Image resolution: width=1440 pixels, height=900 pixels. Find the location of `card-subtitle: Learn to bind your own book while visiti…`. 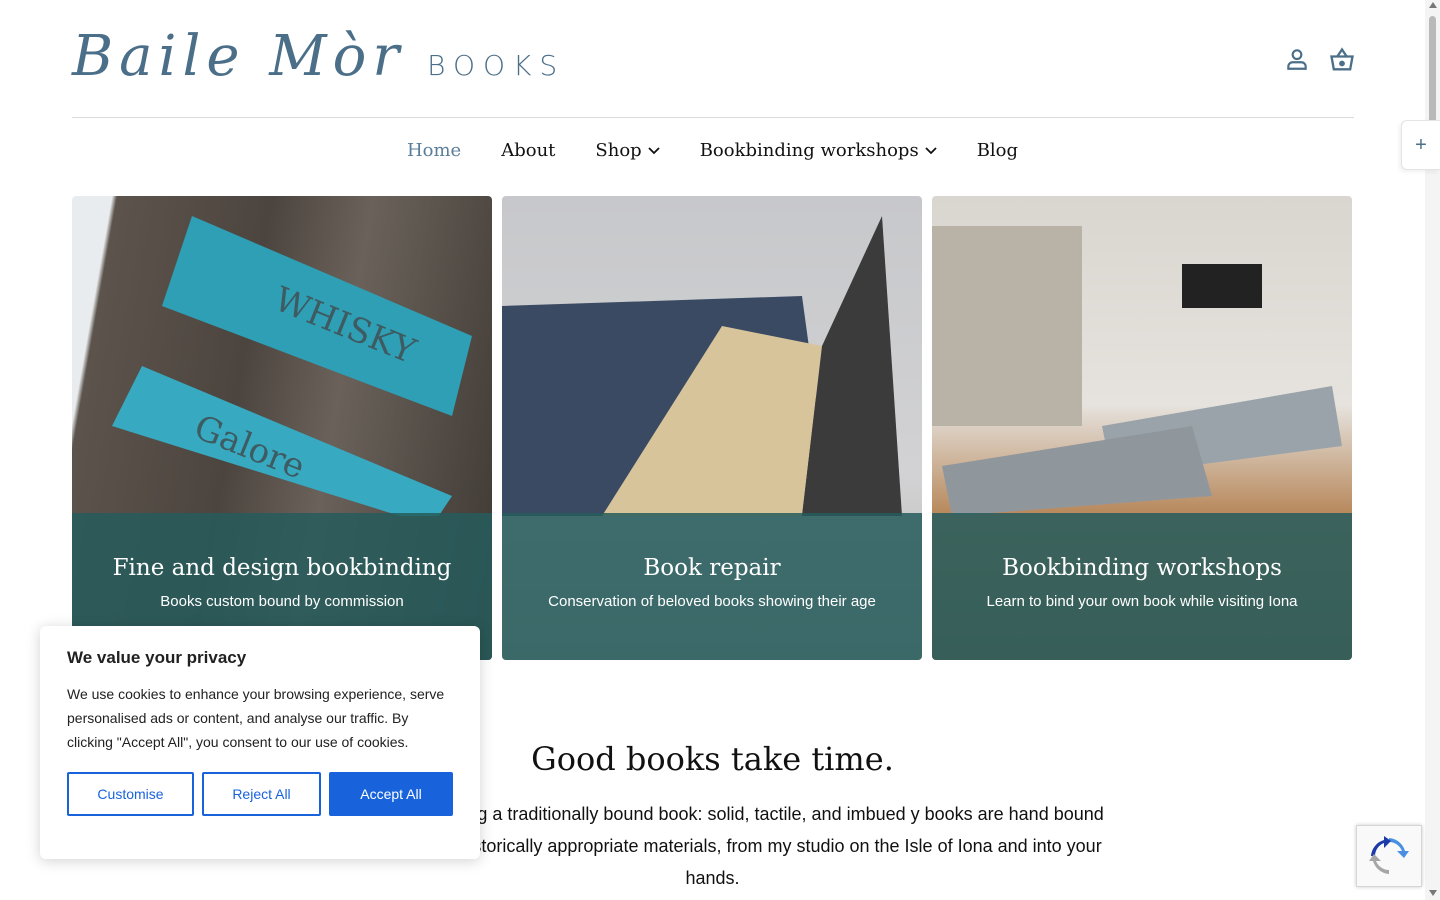

card-subtitle: Learn to bind your own book while visiti… is located at coordinates (1142, 601).